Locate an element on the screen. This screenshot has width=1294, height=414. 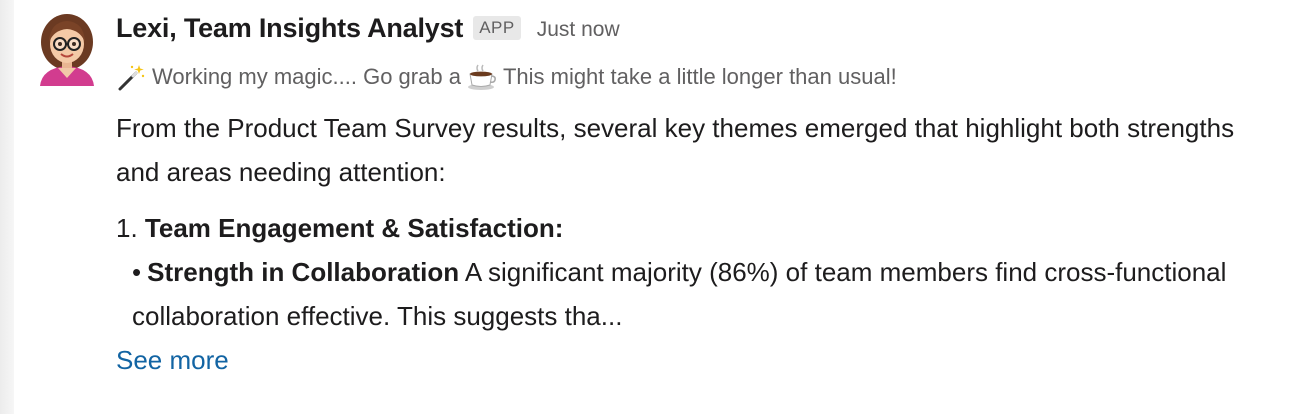
avatar is located at coordinates (67, 49).